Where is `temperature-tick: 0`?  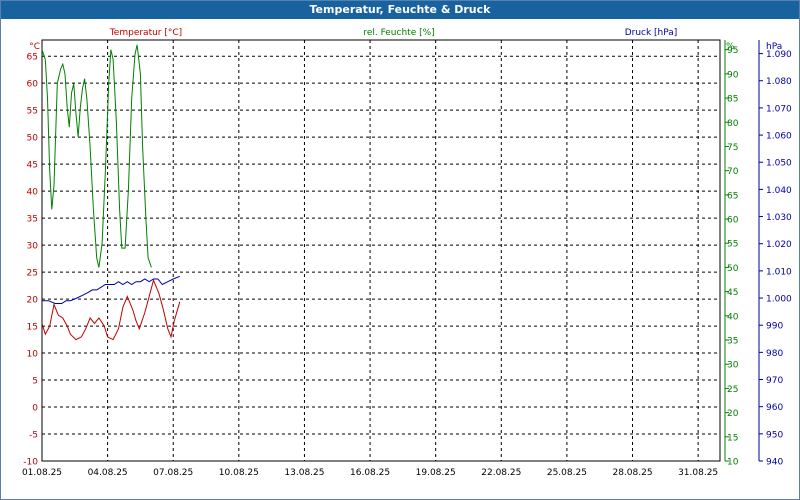
temperature-tick: 0 is located at coordinates (35, 409).